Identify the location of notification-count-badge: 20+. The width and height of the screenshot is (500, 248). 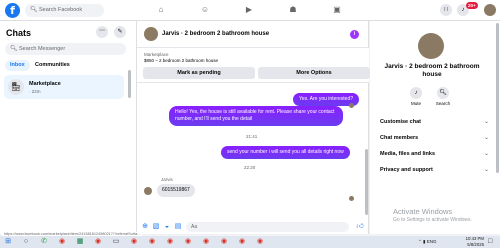
(472, 5).